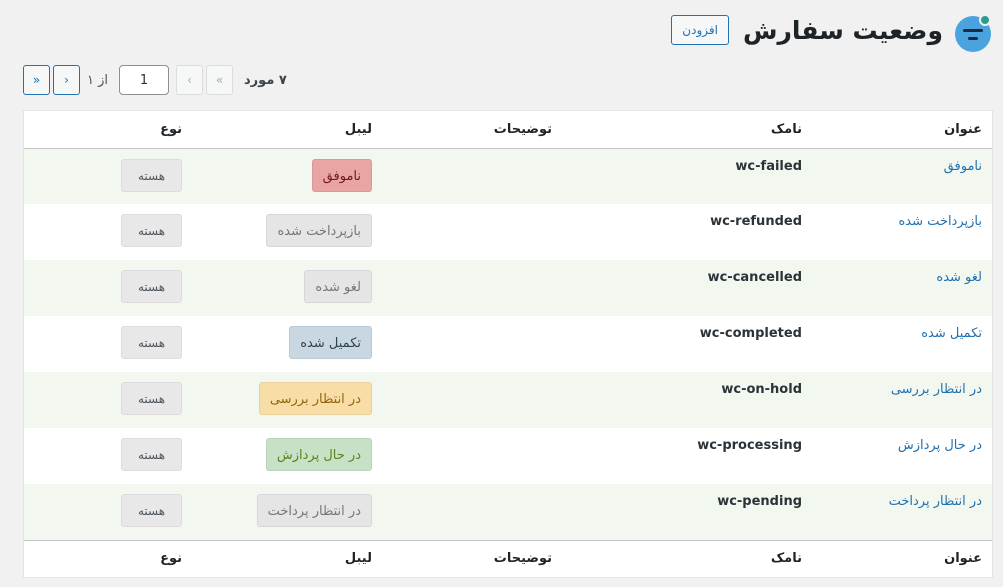 The image size is (1003, 587). Describe the element at coordinates (687, 558) in the screenshot. I see `column-footer-slug: نامک` at that location.